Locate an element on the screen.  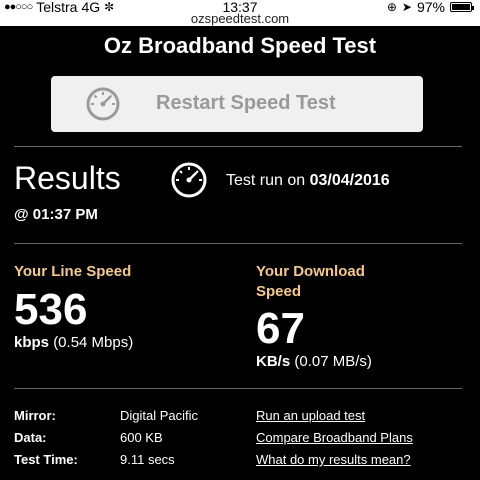
test-time-key: Test Time: is located at coordinates (46, 459).